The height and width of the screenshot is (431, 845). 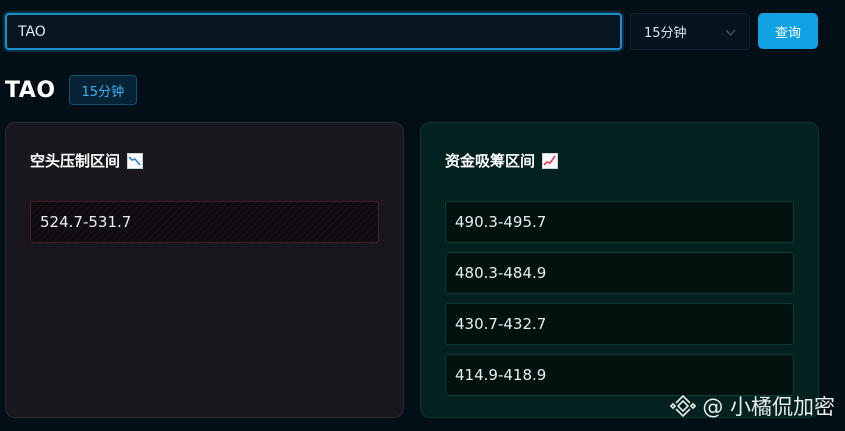 I want to click on watermark: @ 小橘侃加密, so click(x=752, y=406).